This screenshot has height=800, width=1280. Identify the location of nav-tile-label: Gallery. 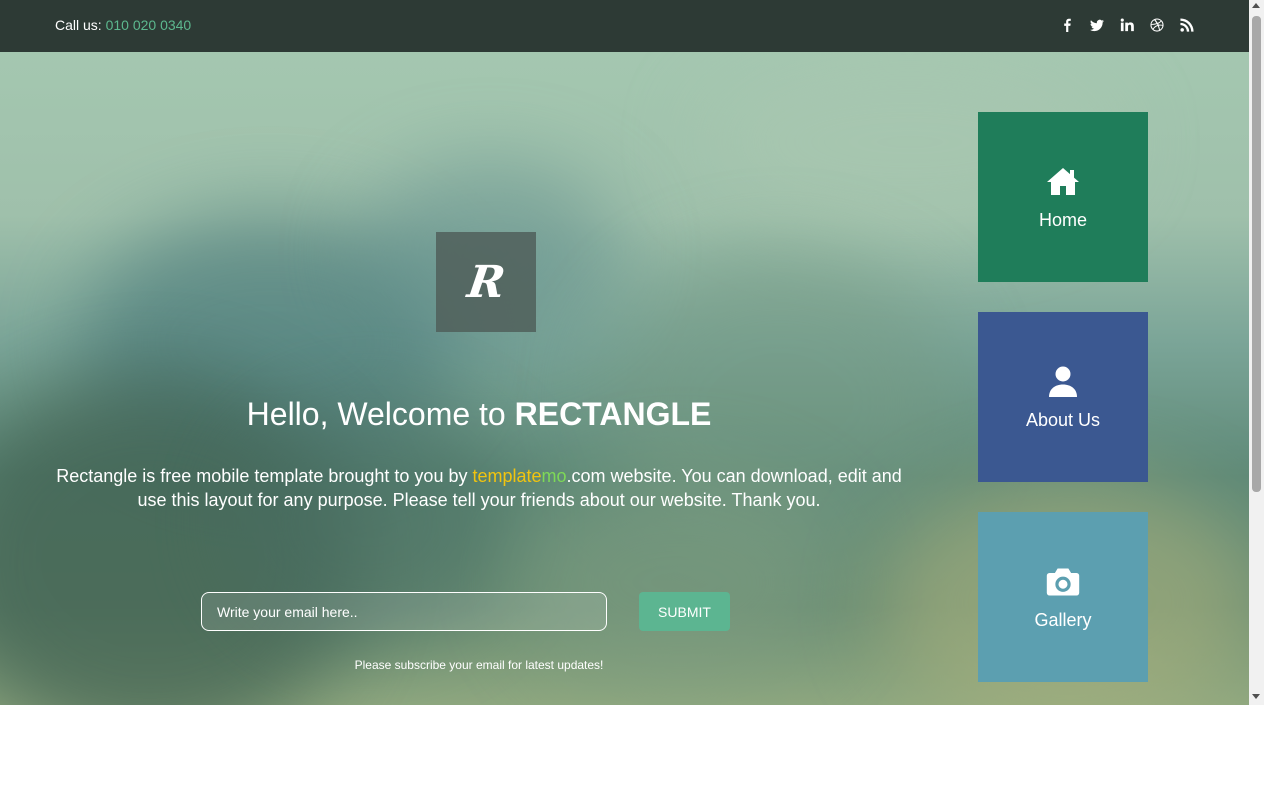
(1063, 619).